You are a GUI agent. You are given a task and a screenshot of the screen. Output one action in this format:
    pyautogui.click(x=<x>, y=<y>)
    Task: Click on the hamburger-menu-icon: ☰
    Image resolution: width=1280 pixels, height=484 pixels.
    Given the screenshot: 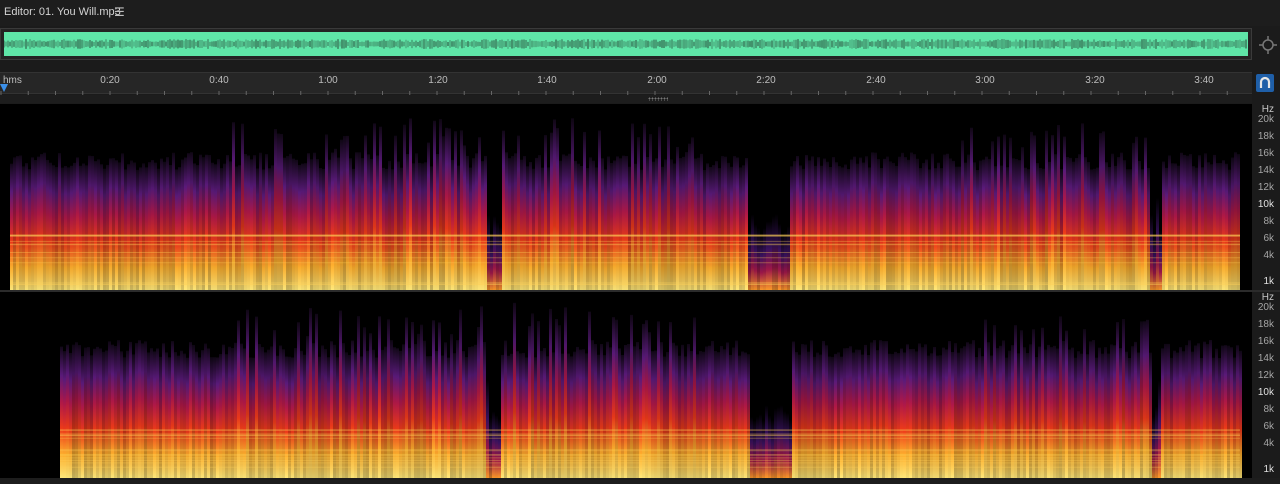 What is the action you would take?
    pyautogui.click(x=119, y=12)
    